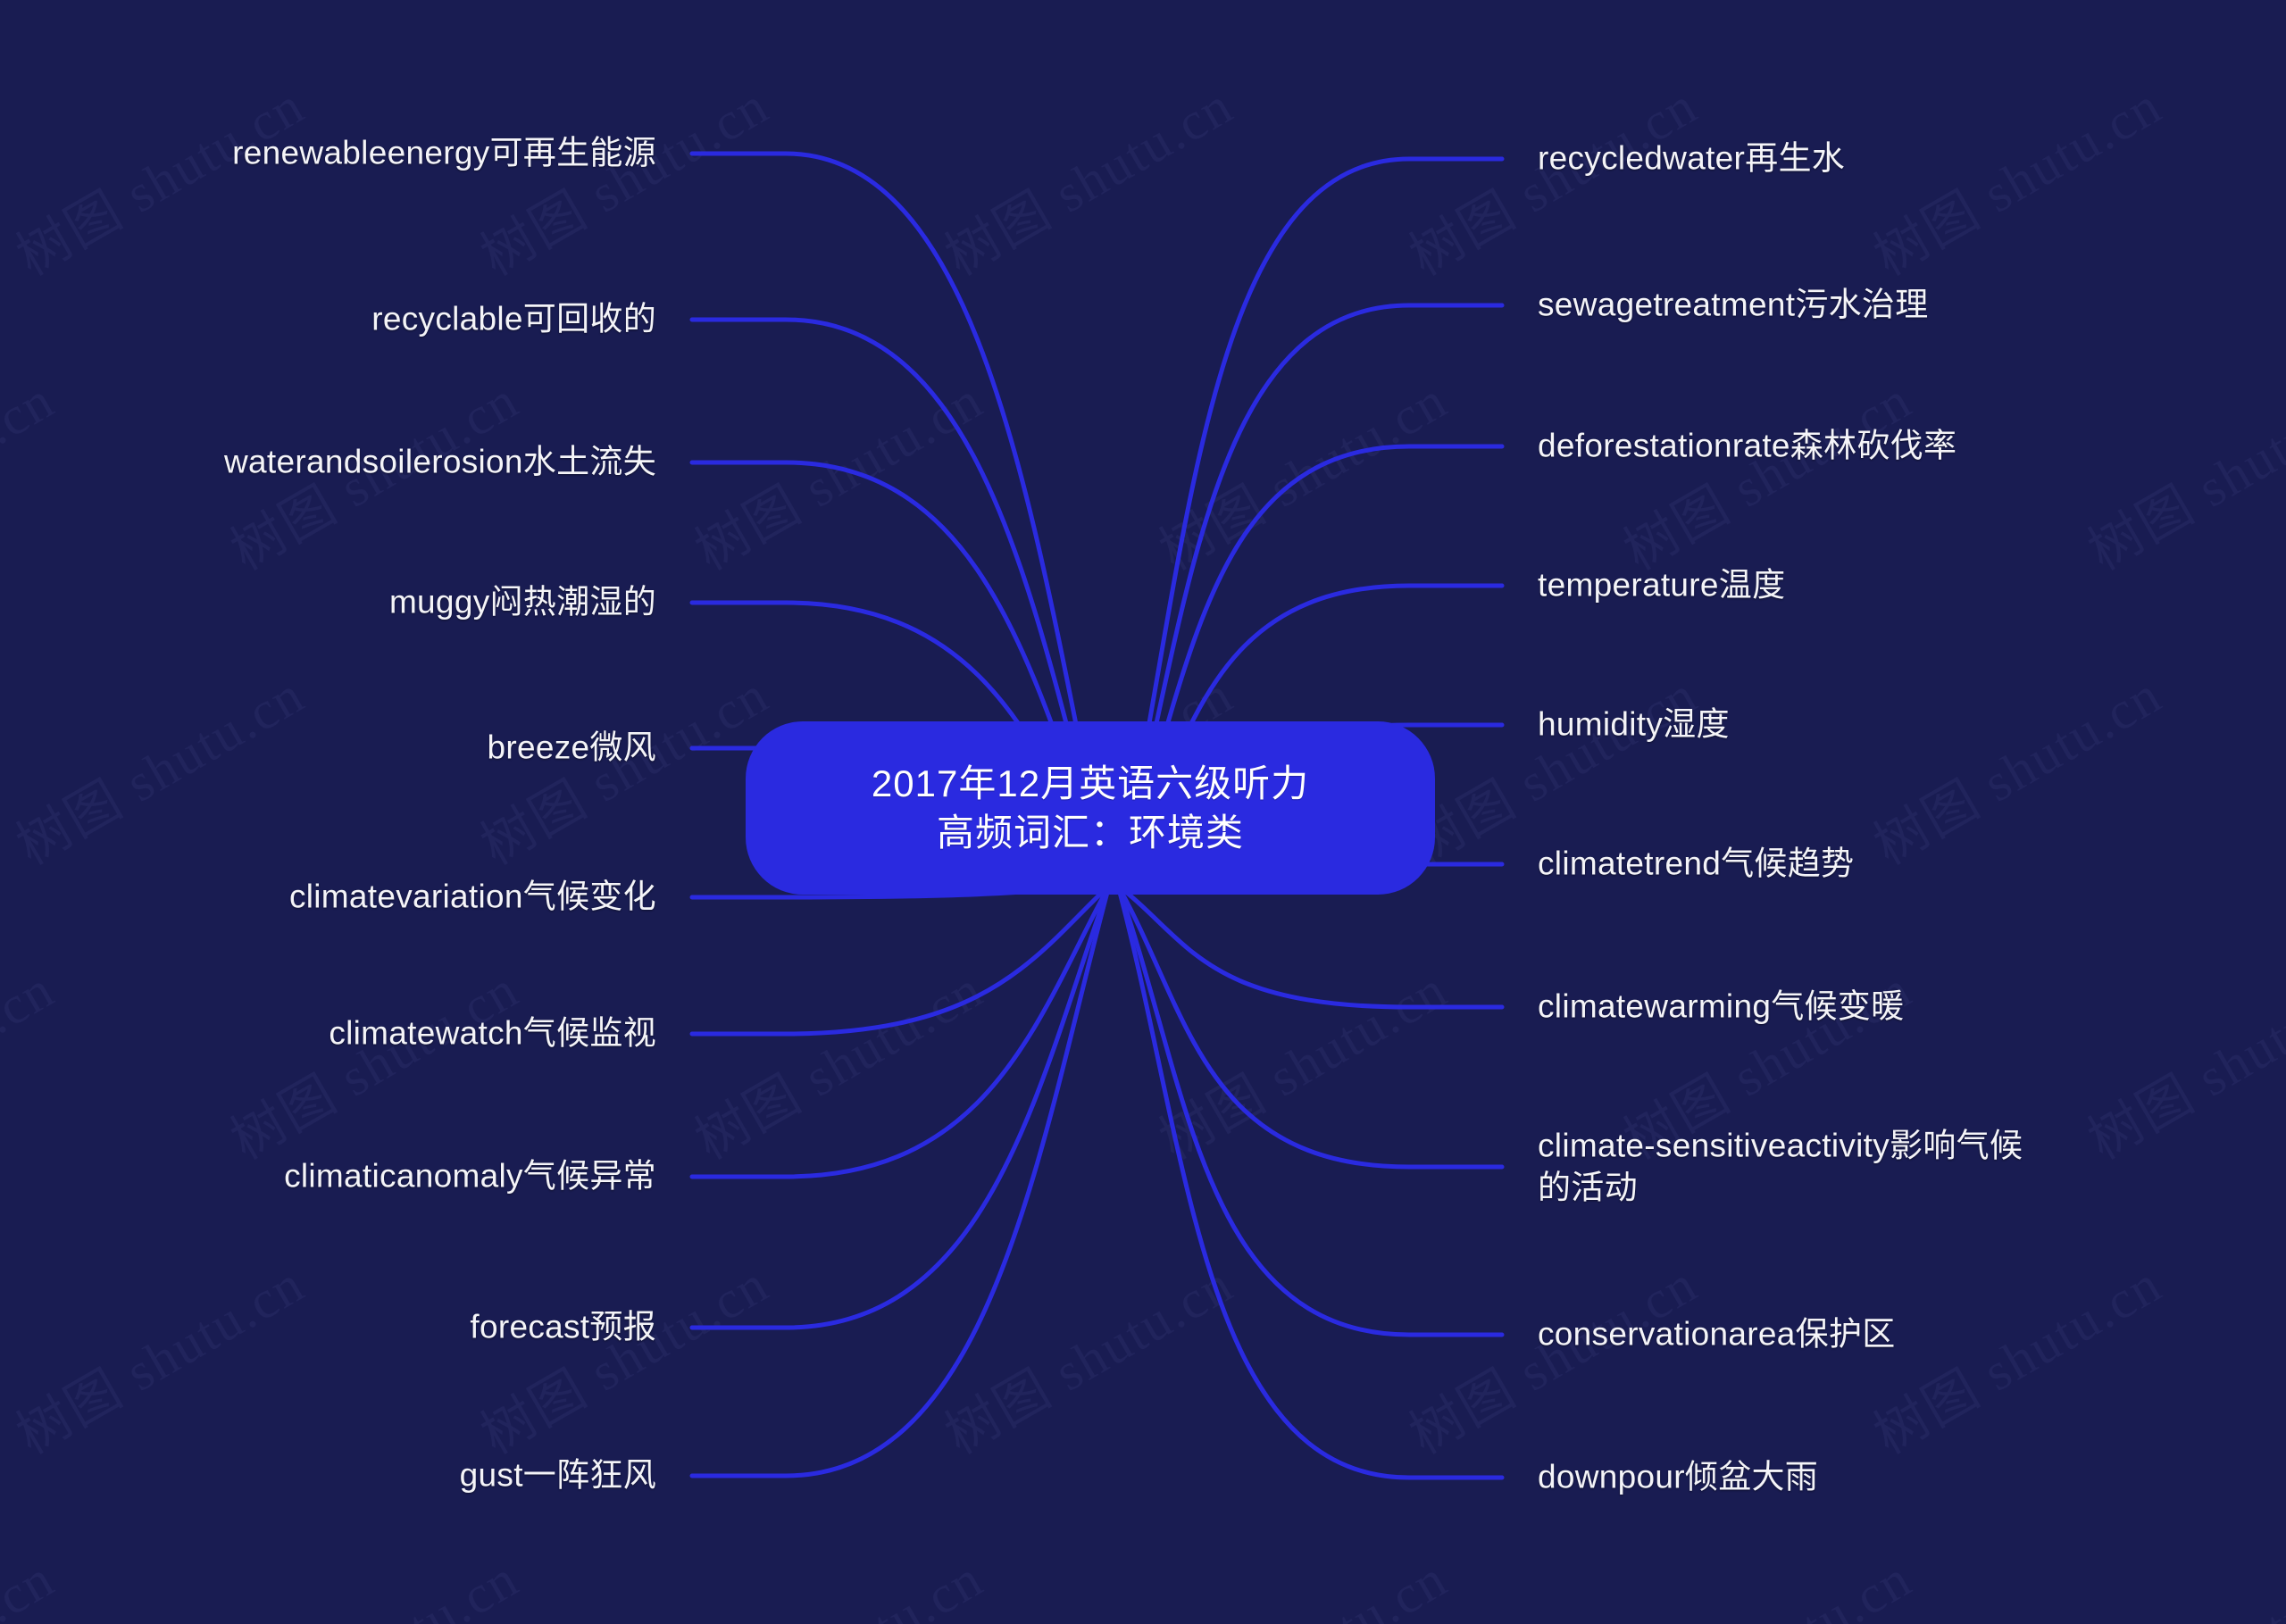 The height and width of the screenshot is (1624, 2286). Describe the element at coordinates (492, 1034) in the screenshot. I see `branch-label: climatewatch气候监视` at that location.